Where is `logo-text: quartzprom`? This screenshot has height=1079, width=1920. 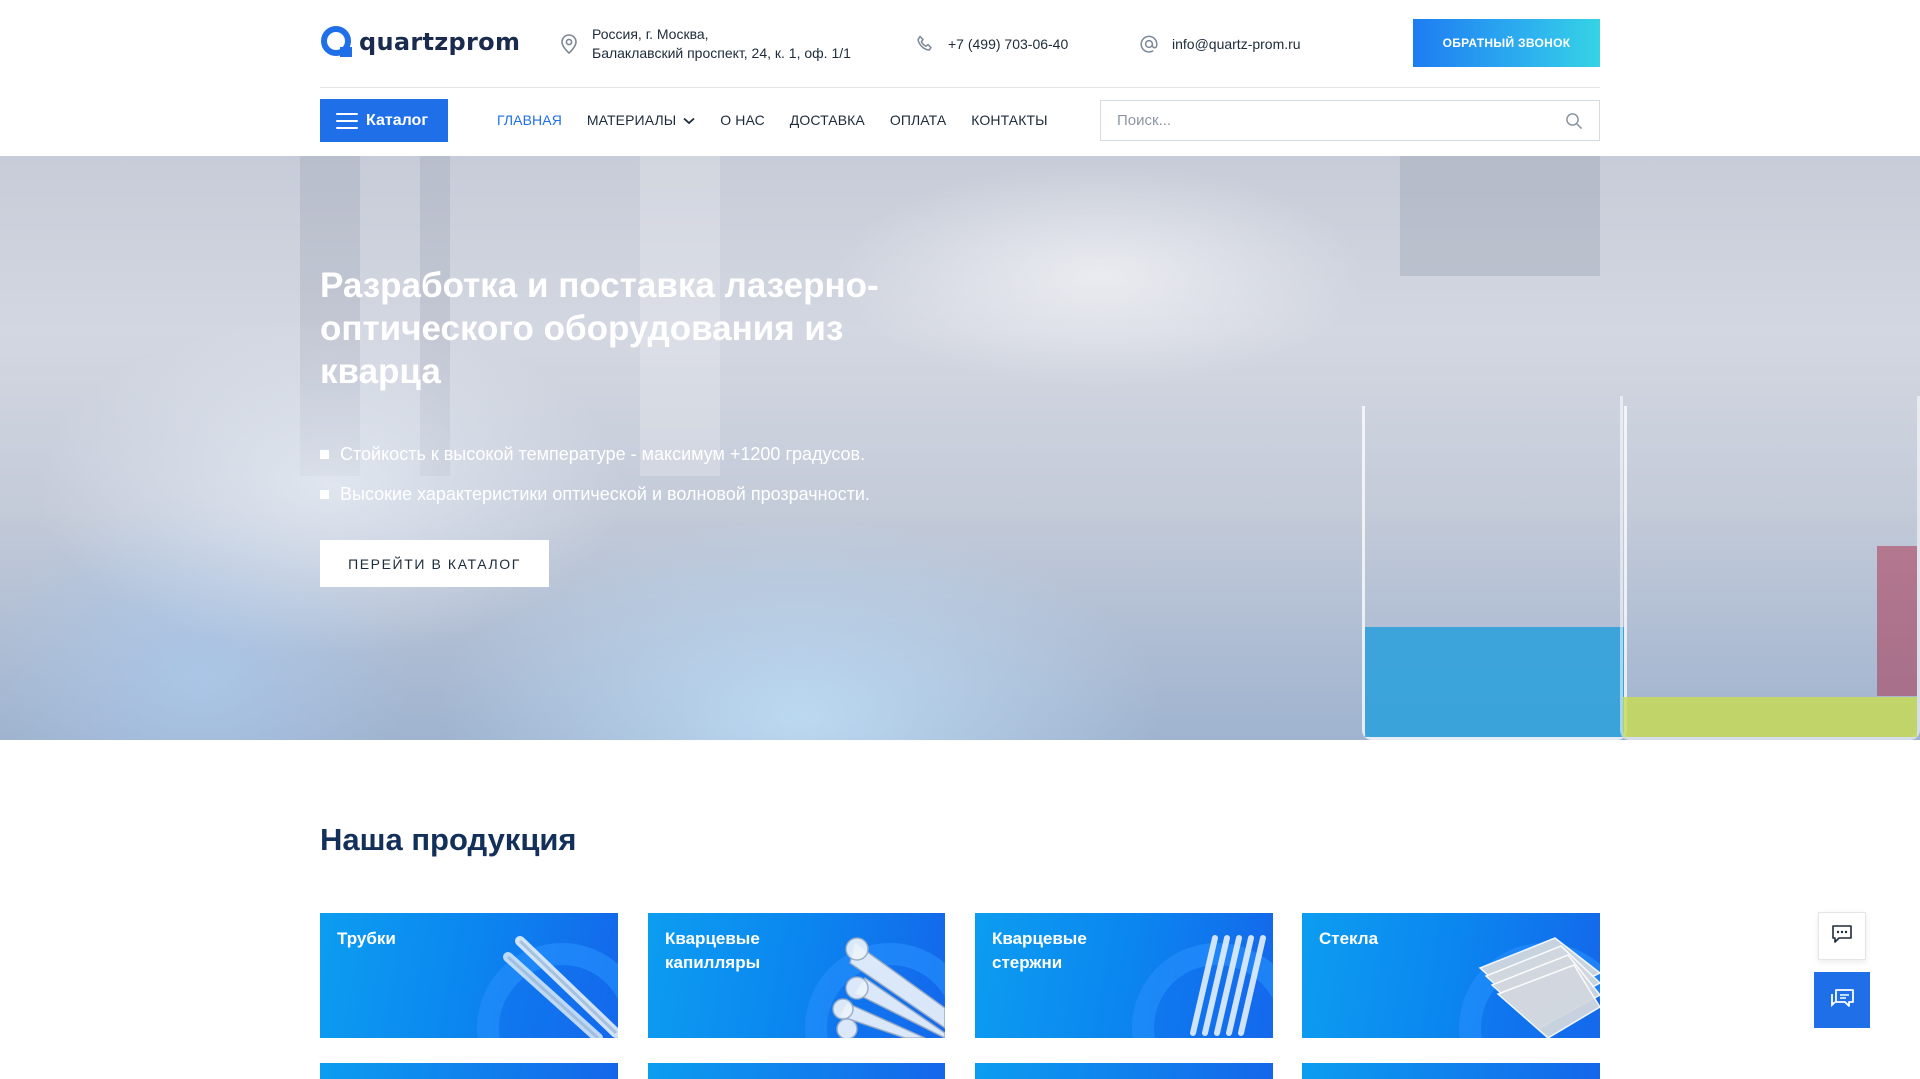 logo-text: quartzprom is located at coordinates (440, 42).